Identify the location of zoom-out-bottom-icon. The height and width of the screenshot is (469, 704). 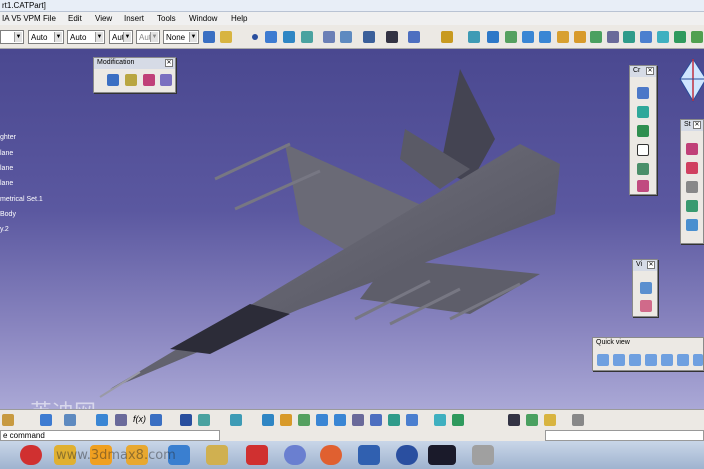
(340, 420).